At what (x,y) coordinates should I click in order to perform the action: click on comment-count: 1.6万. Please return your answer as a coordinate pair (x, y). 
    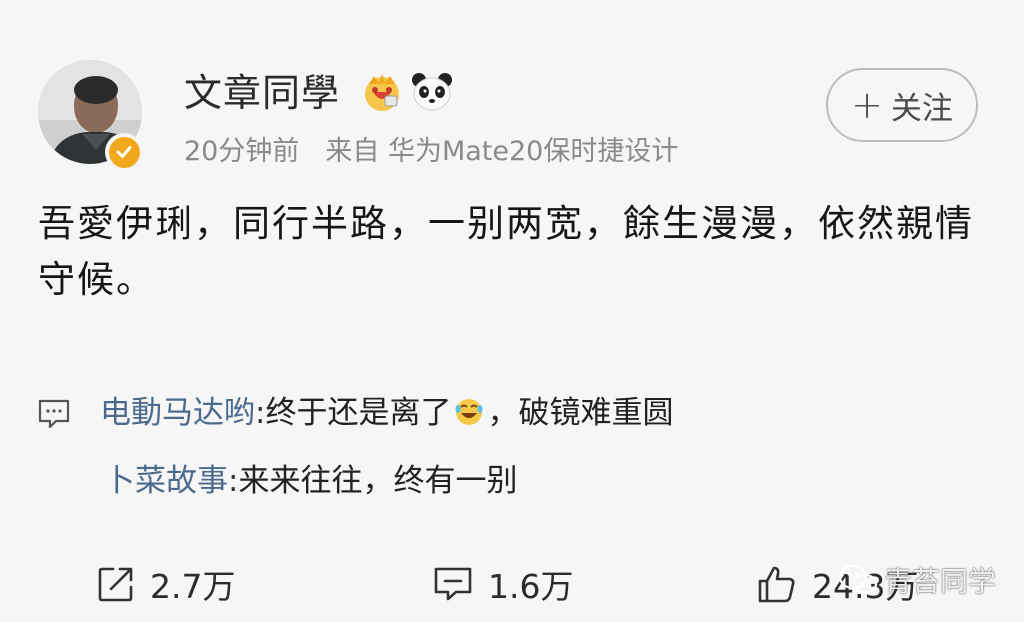
    Looking at the image, I should click on (531, 586).